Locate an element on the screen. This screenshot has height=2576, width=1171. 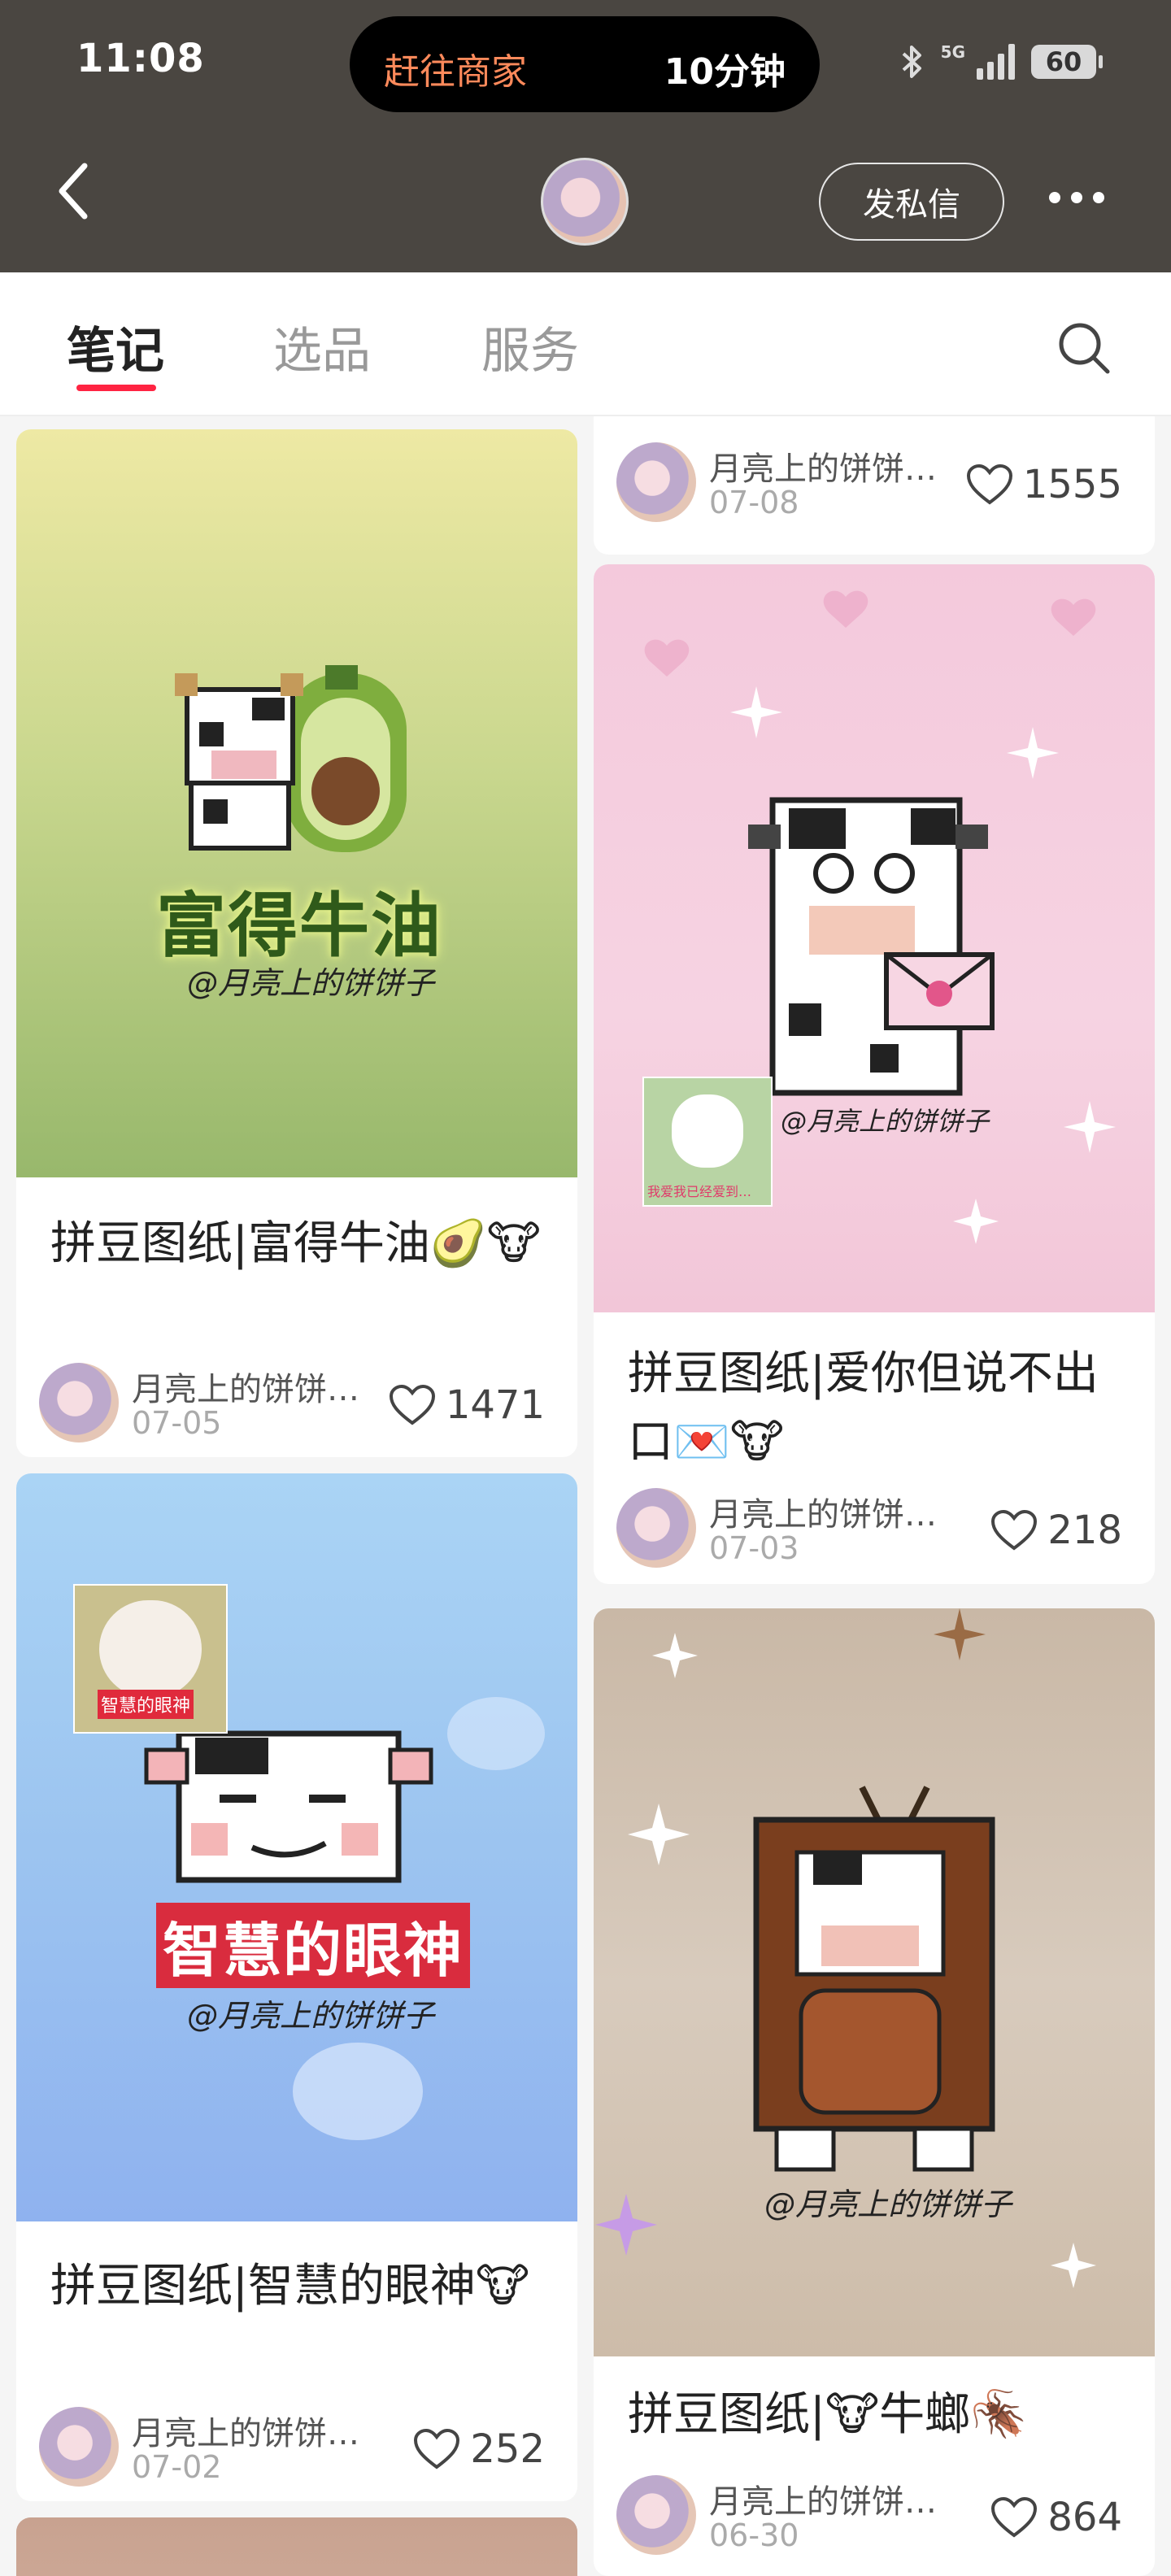
more-icon is located at coordinates (1076, 198).